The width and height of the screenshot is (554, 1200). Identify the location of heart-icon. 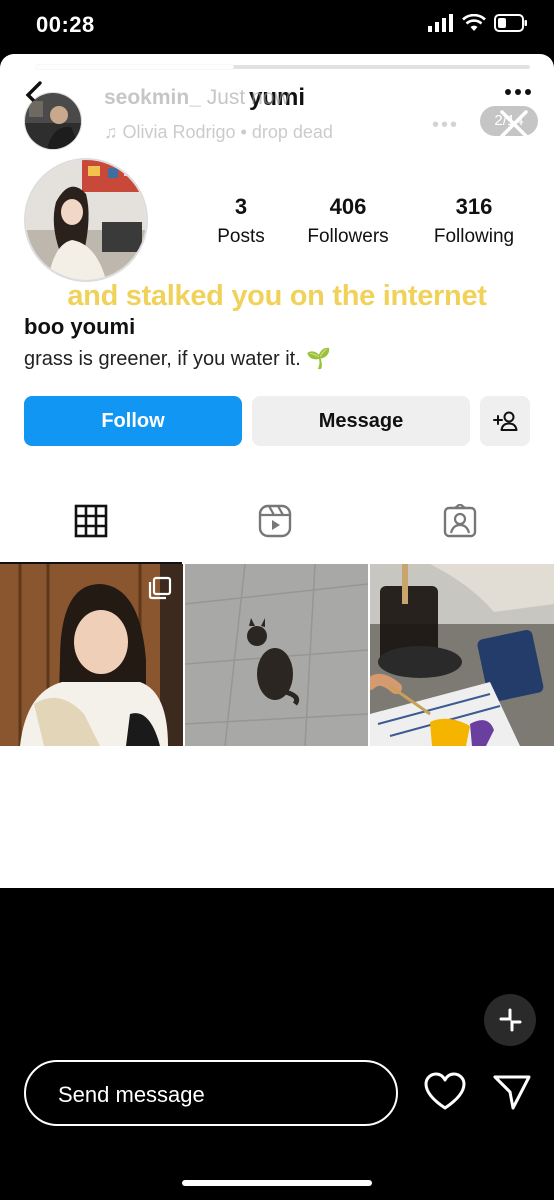
(445, 1092).